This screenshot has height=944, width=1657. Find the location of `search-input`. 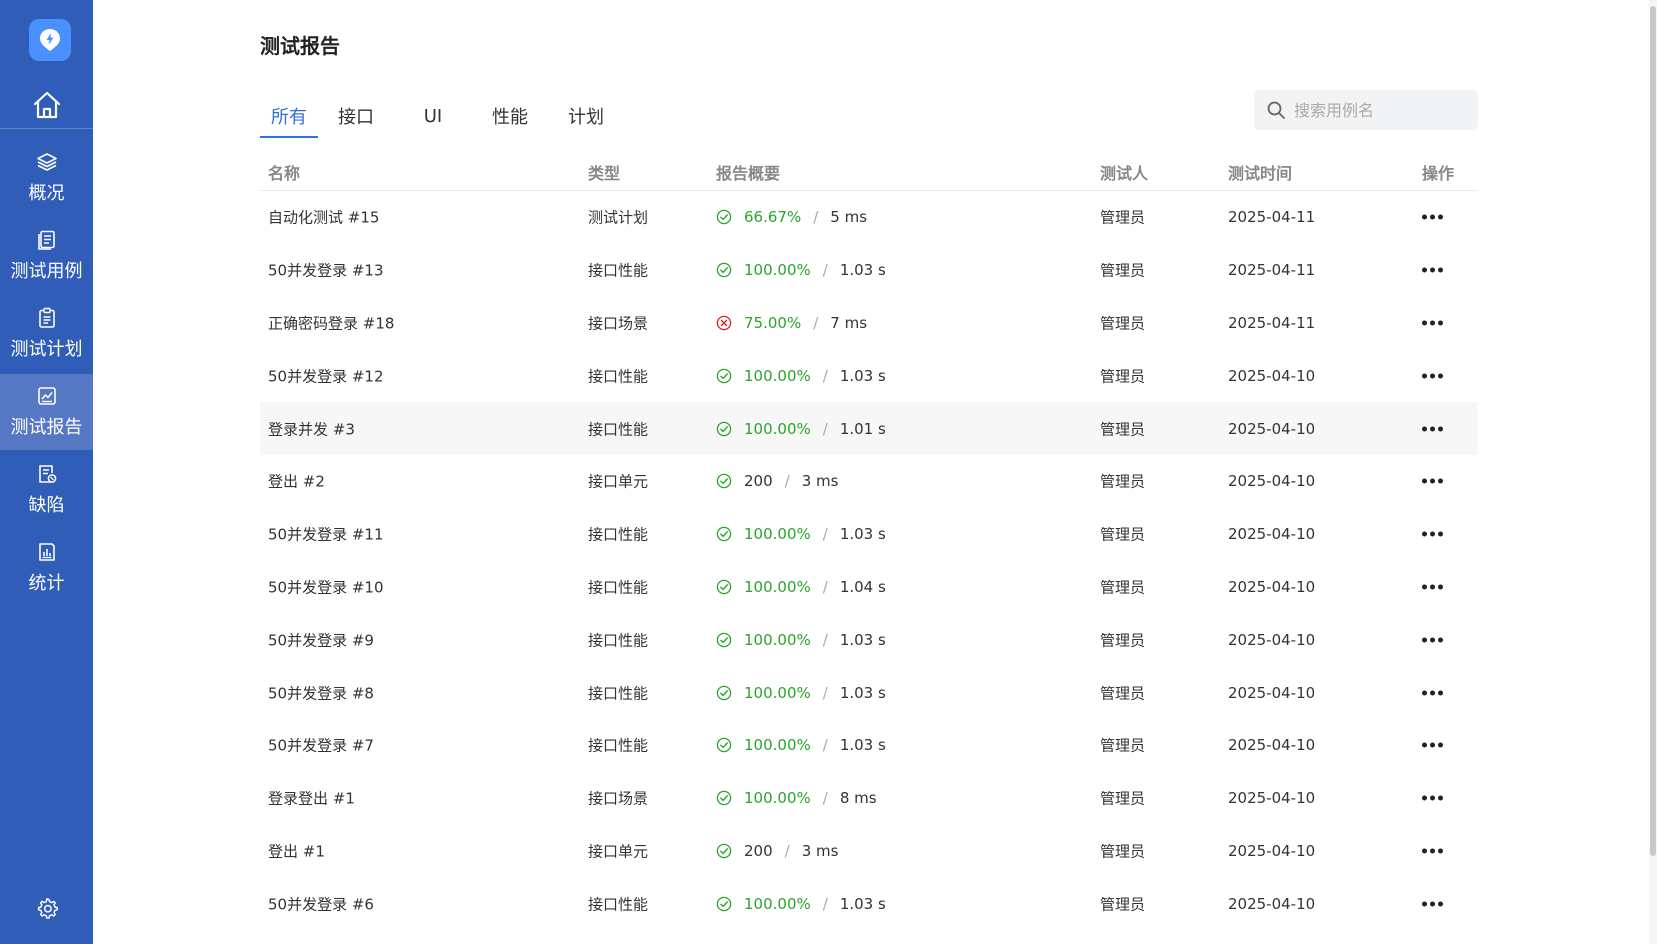

search-input is located at coordinates (1379, 110).